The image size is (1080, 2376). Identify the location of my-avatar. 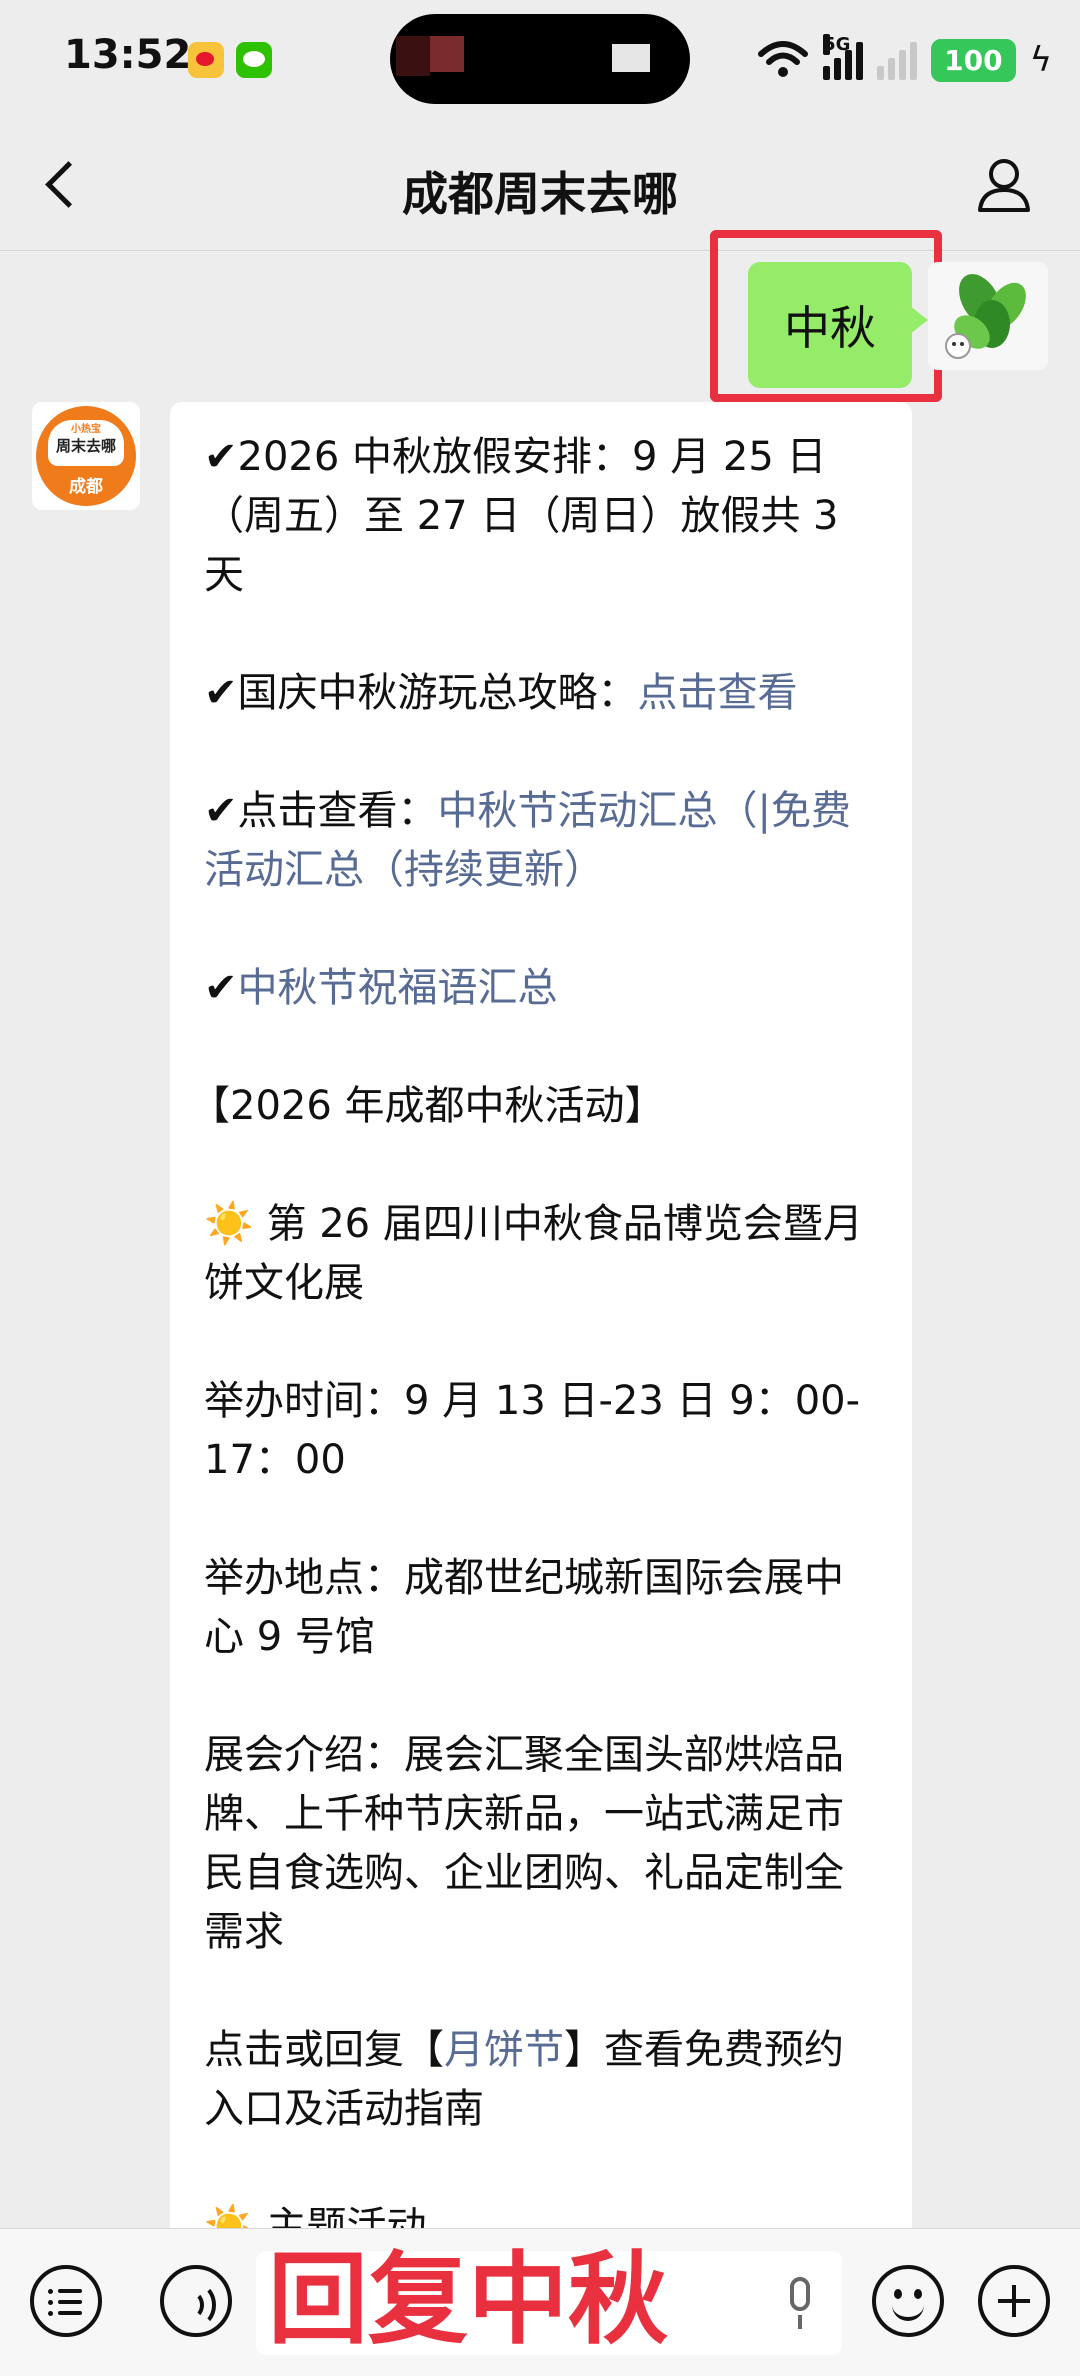
(988, 316).